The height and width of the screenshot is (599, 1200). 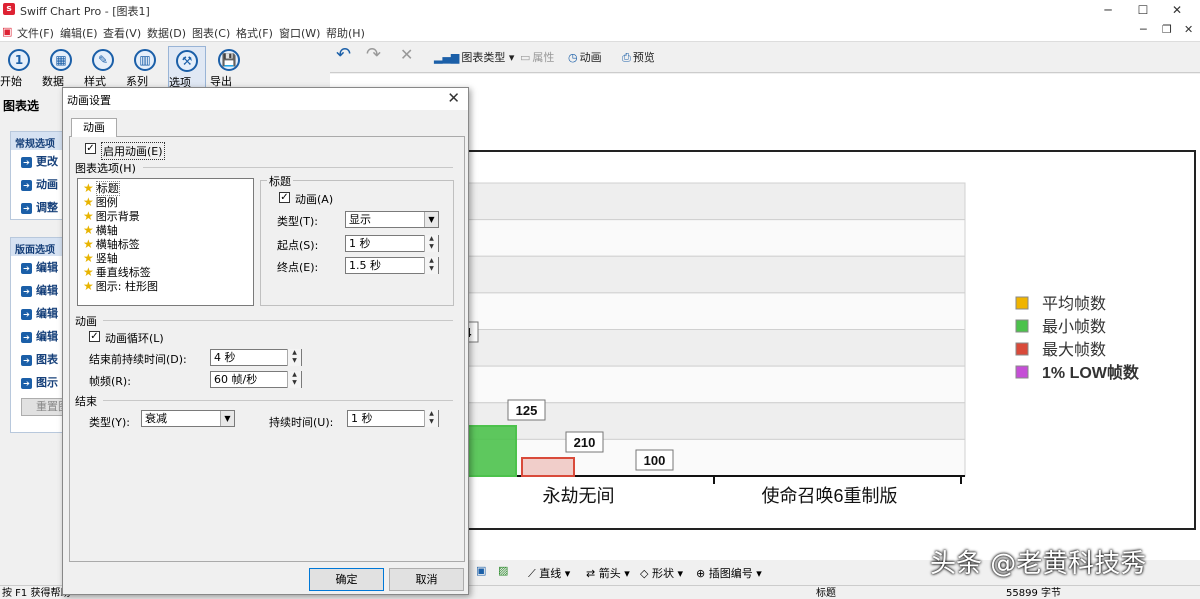 What do you see at coordinates (188, 418) in the screenshot?
I see `end-type-select: 衰减 ▼` at bounding box center [188, 418].